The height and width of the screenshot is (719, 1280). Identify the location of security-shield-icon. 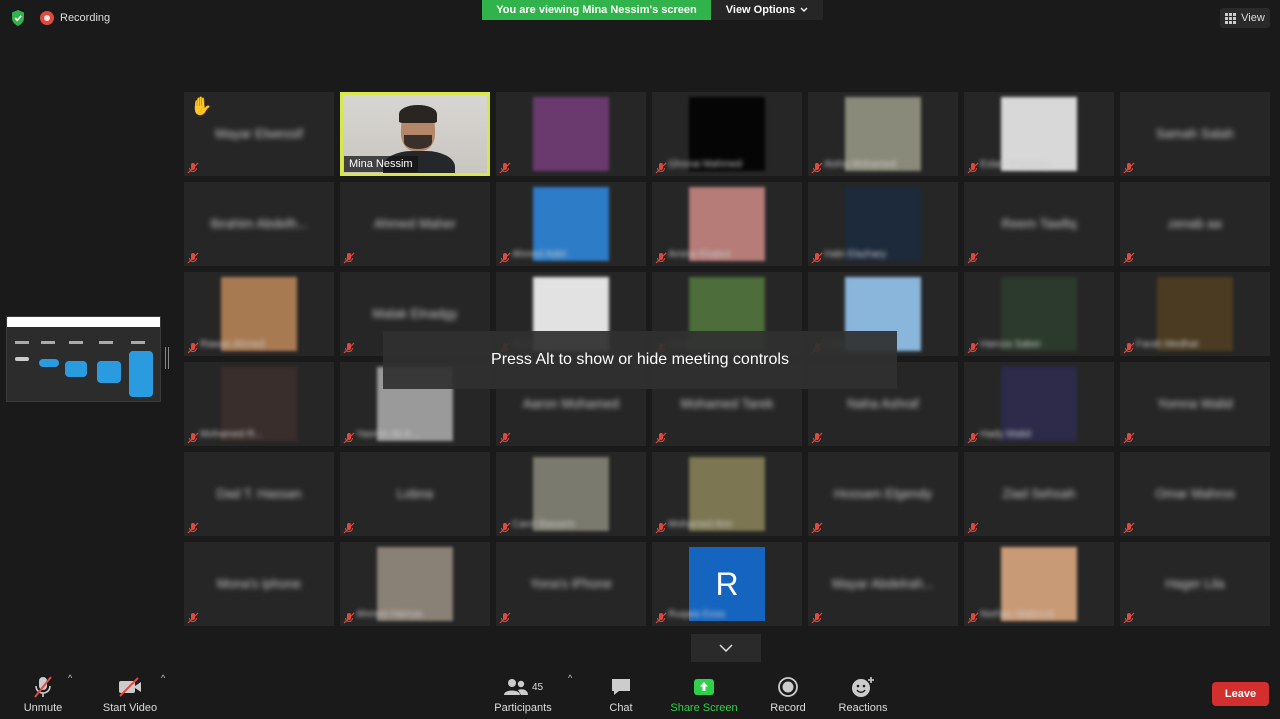
(18, 18).